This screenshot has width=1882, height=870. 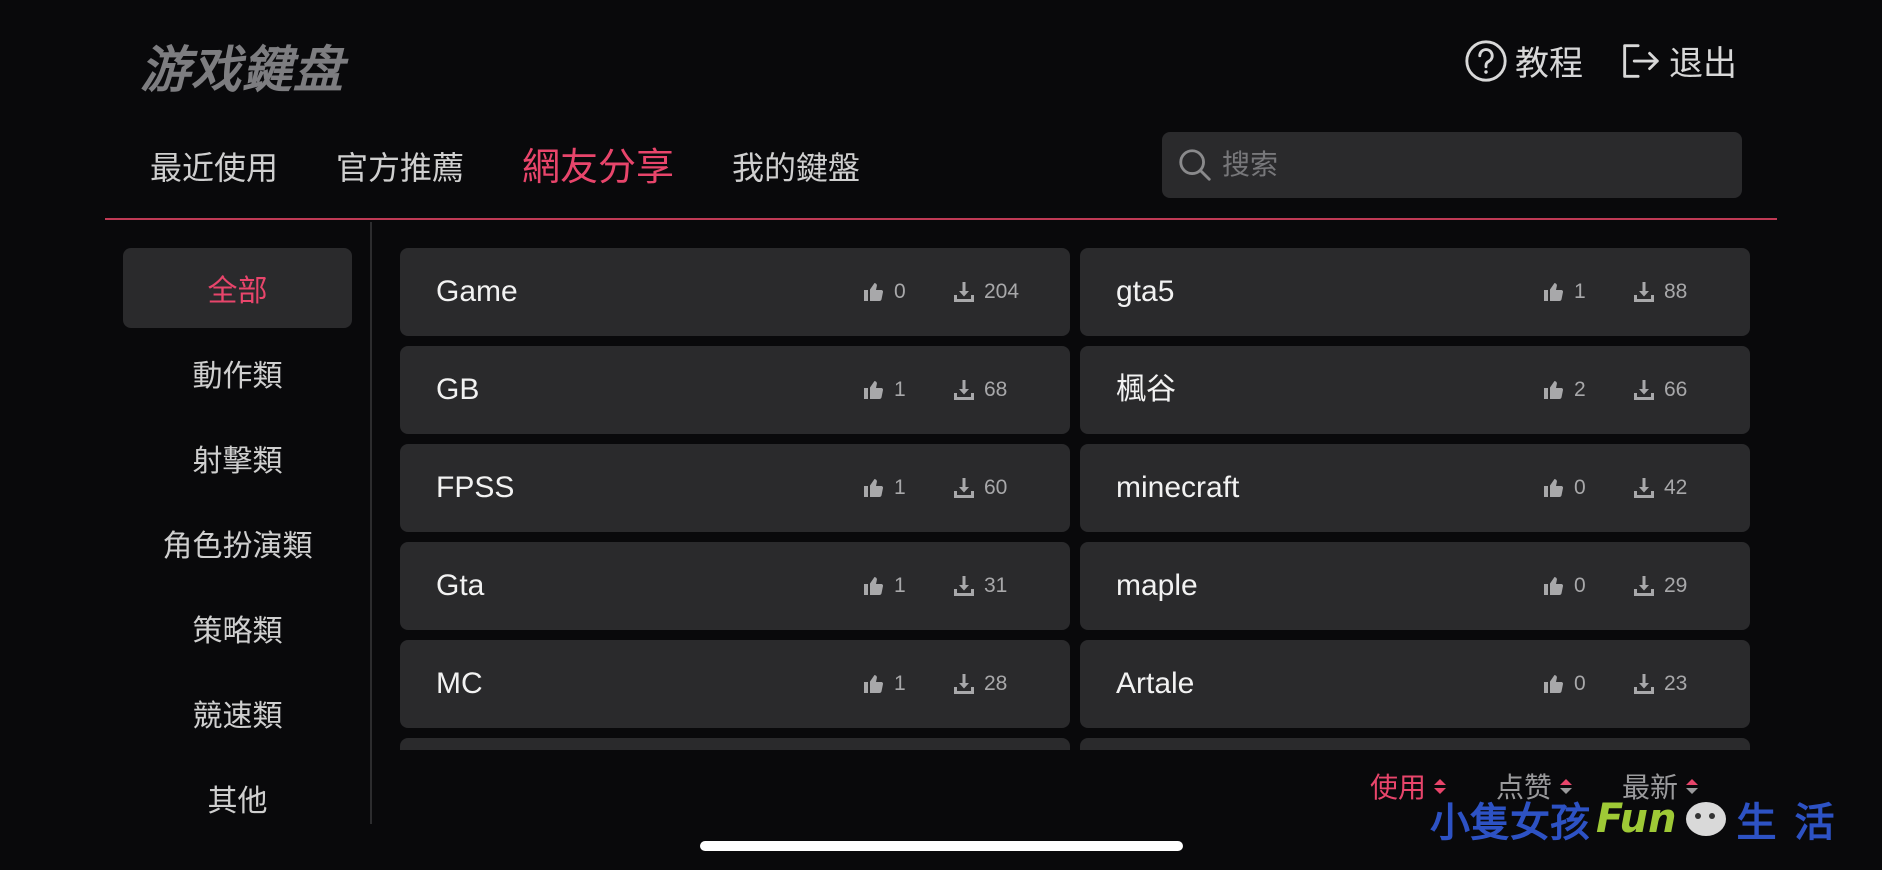 I want to click on main-tabs: 最近使用 官方推薦 網友分享 我的鍵盤, so click(x=534, y=165).